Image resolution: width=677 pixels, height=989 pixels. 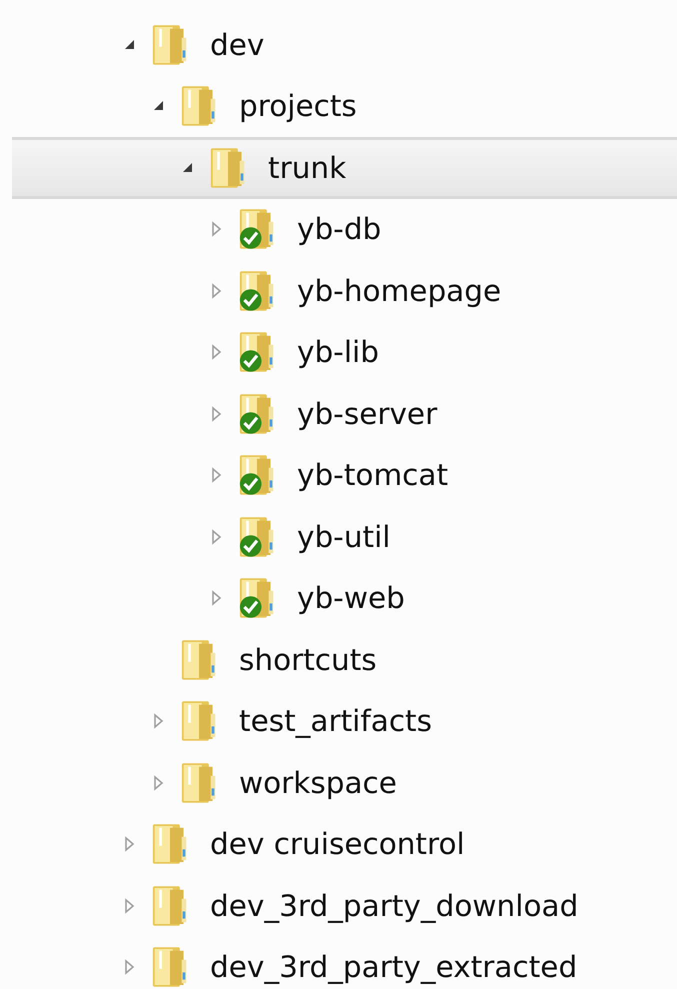 I want to click on tree-row: yb-web, so click(x=344, y=598).